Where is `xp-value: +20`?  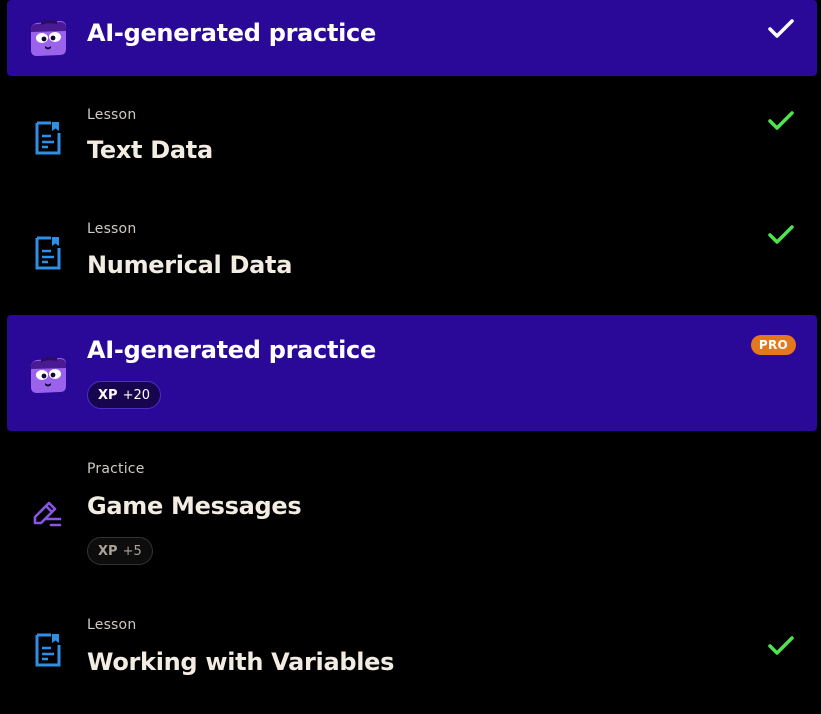 xp-value: +20 is located at coordinates (136, 395).